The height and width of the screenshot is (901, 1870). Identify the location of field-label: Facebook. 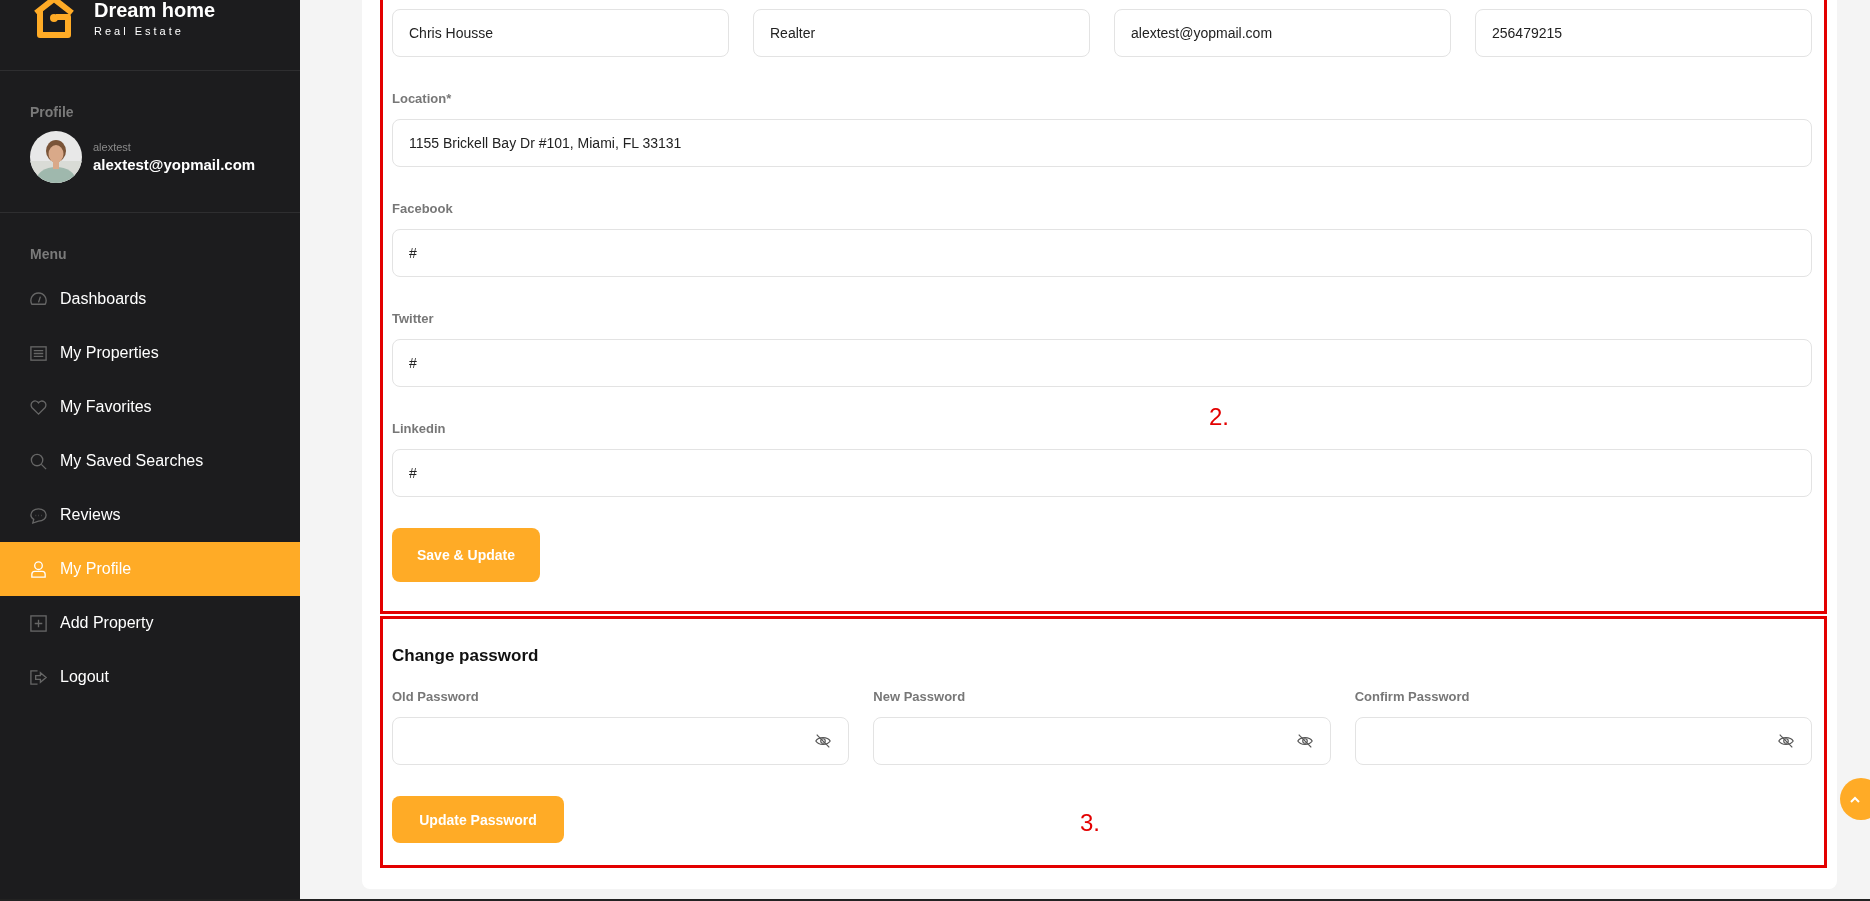
(423, 209).